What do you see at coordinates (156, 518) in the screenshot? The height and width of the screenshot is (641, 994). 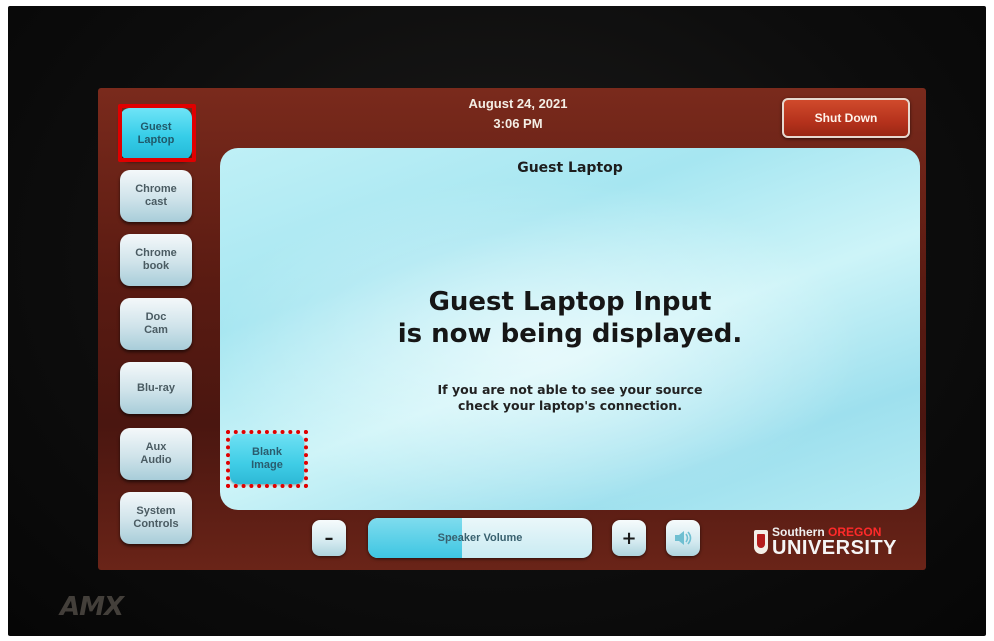 I see `system-controls-button: System Controls` at bounding box center [156, 518].